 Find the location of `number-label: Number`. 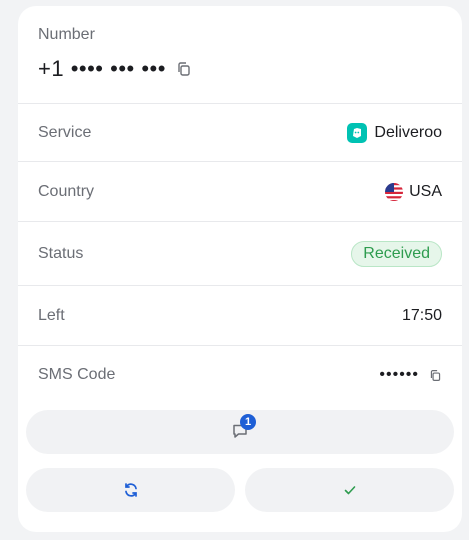

number-label: Number is located at coordinates (66, 34).